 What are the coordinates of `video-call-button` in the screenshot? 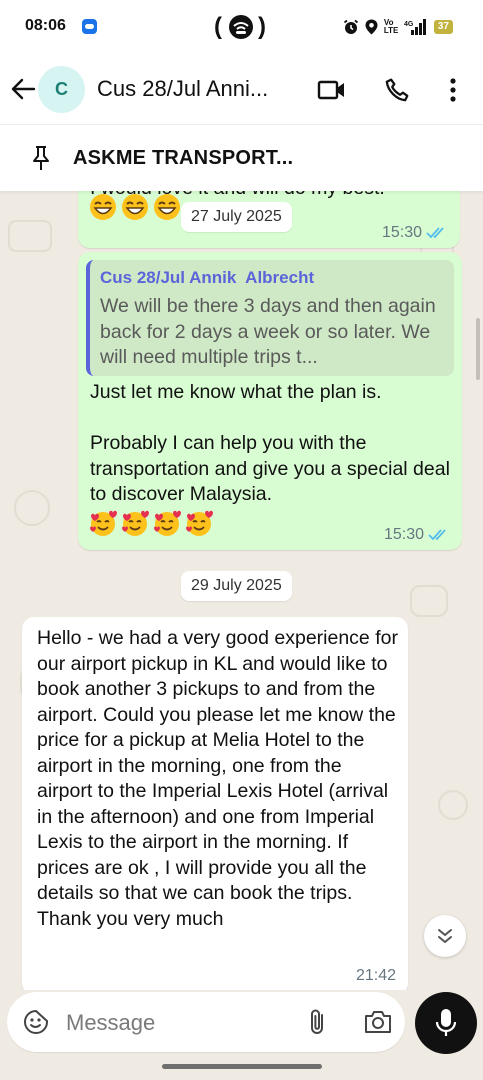 It's located at (332, 90).